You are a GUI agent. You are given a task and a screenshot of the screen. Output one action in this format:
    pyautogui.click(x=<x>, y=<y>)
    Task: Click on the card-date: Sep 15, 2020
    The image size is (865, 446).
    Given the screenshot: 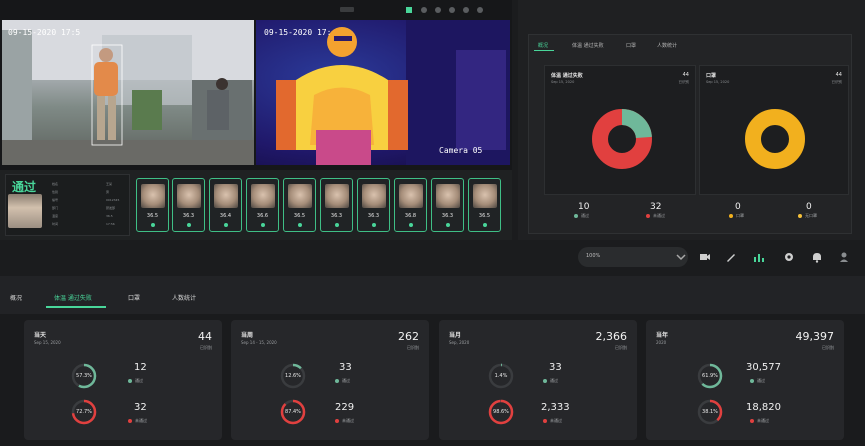 What is the action you would take?
    pyautogui.click(x=47, y=342)
    